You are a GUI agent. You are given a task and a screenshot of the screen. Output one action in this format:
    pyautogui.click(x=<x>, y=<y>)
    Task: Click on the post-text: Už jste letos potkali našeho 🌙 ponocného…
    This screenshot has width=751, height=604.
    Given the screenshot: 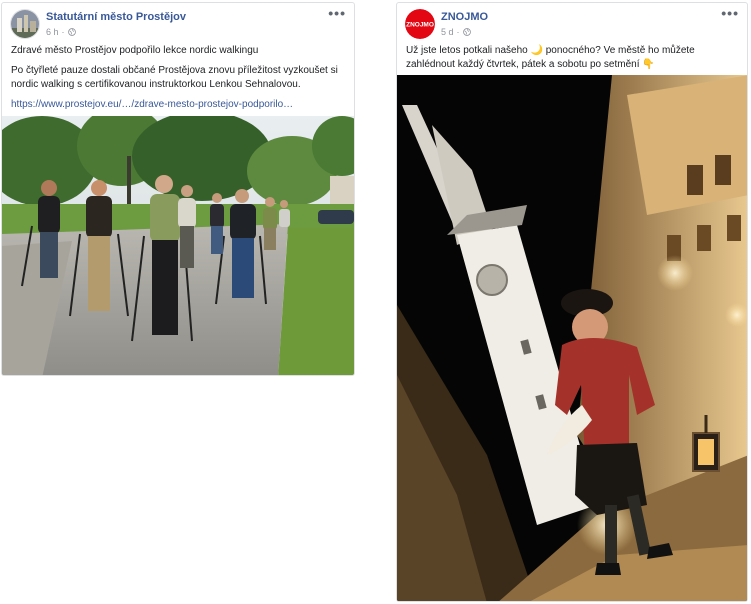 What is the action you would take?
    pyautogui.click(x=572, y=56)
    